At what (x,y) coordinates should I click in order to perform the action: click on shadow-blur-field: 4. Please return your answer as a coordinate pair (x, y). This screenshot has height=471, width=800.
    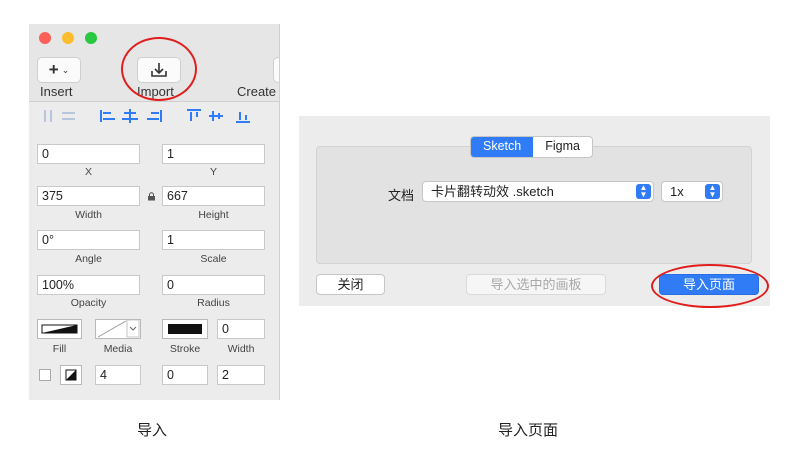
    Looking at the image, I should click on (118, 375).